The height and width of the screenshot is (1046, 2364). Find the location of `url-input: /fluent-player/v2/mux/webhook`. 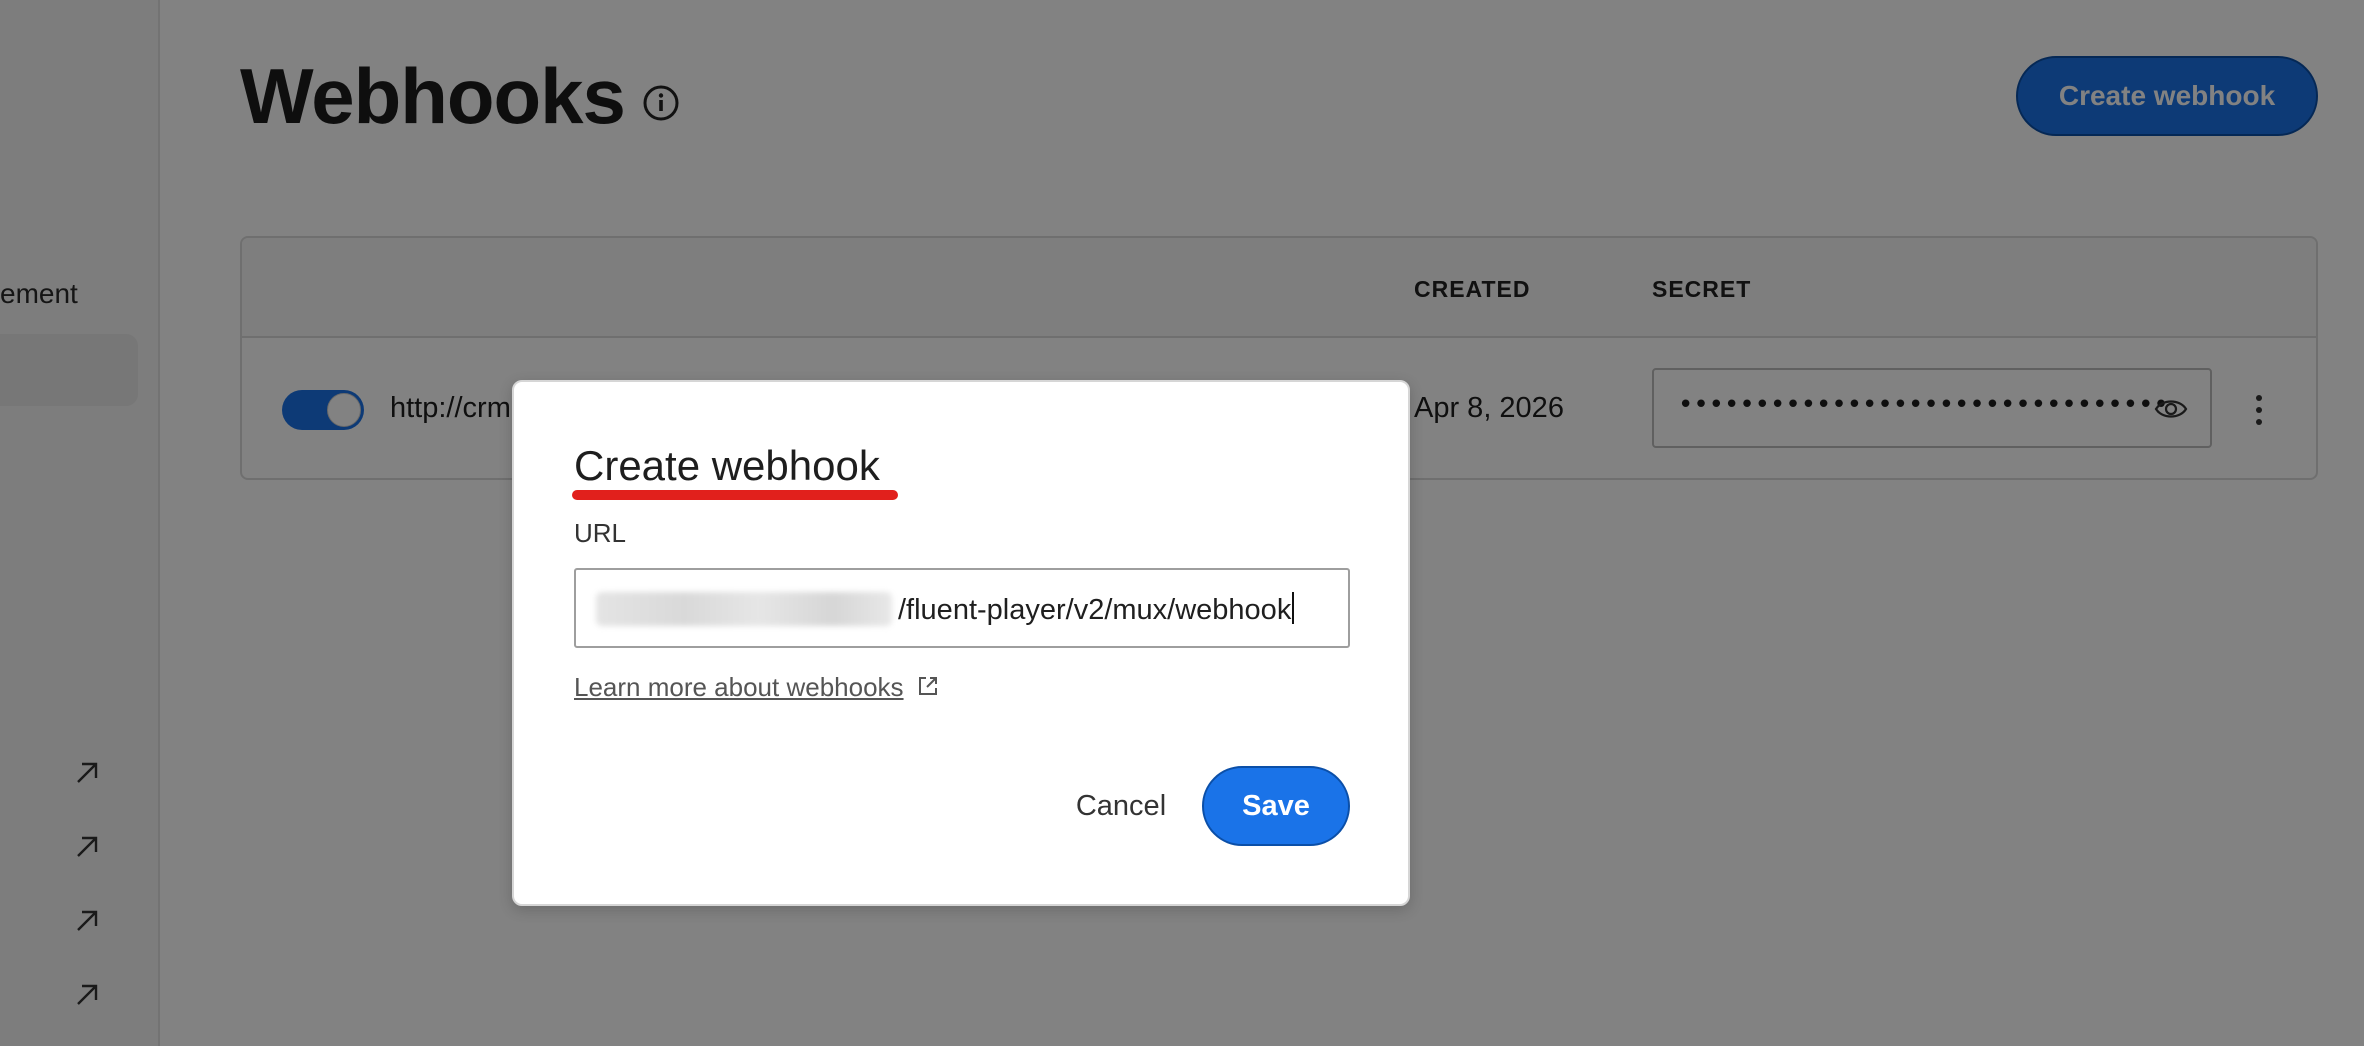

url-input: /fluent-player/v2/mux/webhook is located at coordinates (962, 608).